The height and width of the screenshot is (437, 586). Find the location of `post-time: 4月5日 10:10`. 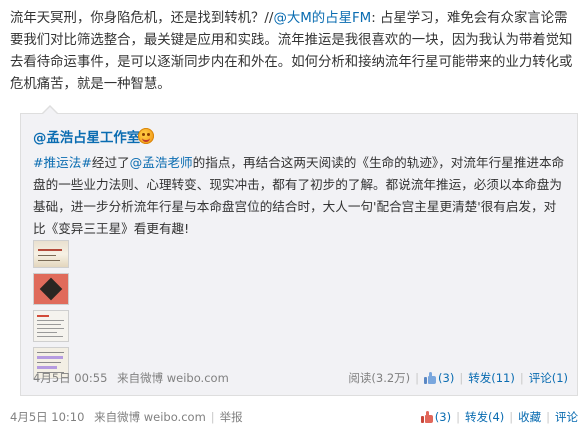

post-time: 4月5日 10:10 is located at coordinates (47, 417).